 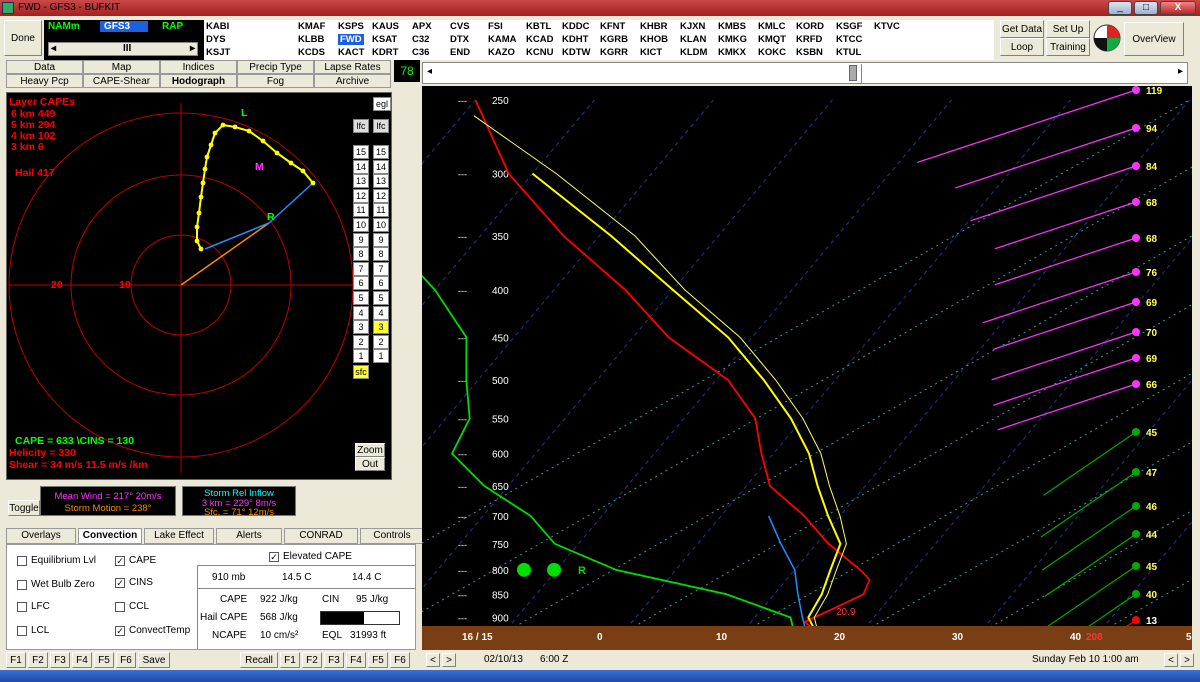 I want to click on level-left-2: 2, so click(x=361, y=341).